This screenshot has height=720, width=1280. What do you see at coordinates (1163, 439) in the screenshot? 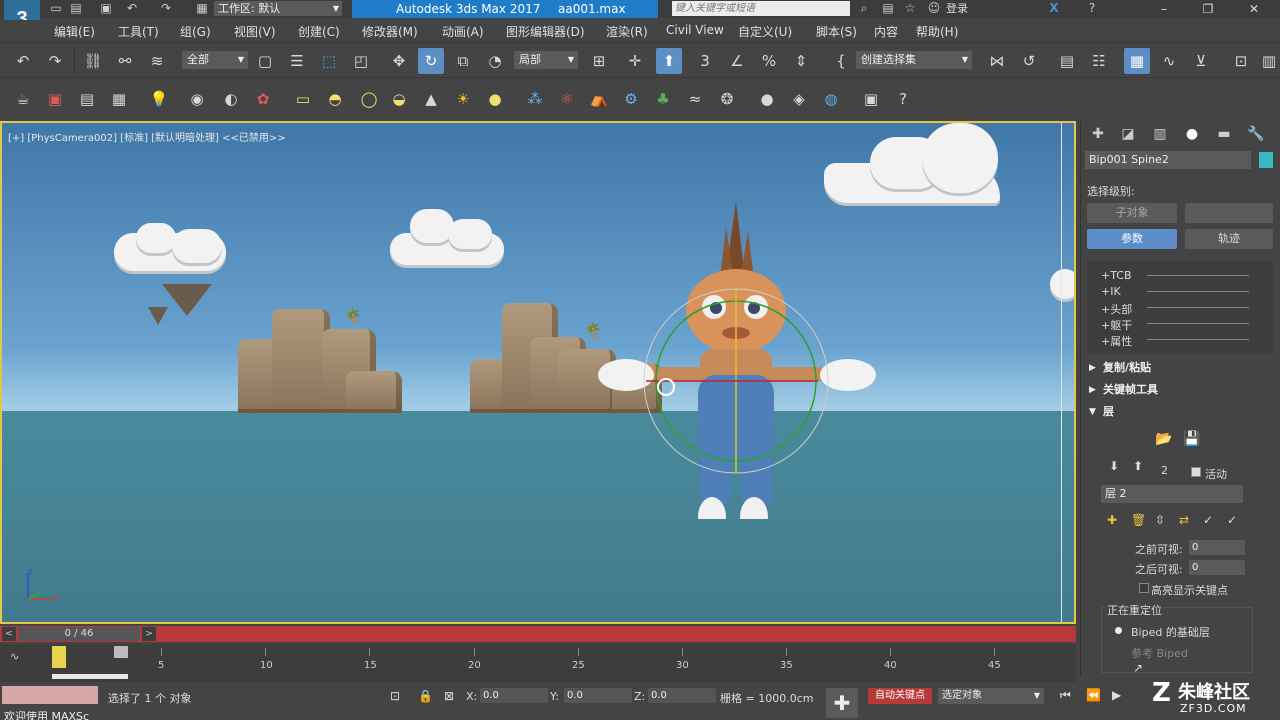
I see `open-folder-icon: 📂` at bounding box center [1163, 439].